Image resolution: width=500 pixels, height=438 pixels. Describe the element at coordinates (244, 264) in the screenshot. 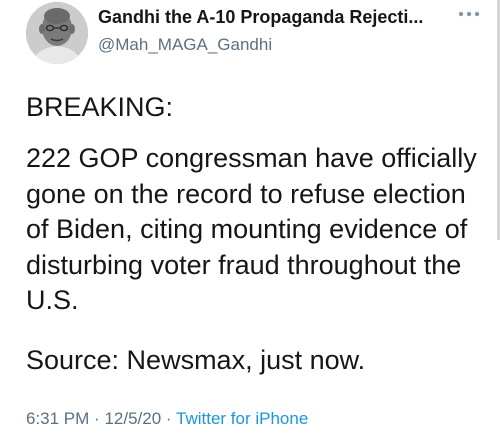

I see `tweet-body-line: disturbing voter fraud throughout the` at that location.